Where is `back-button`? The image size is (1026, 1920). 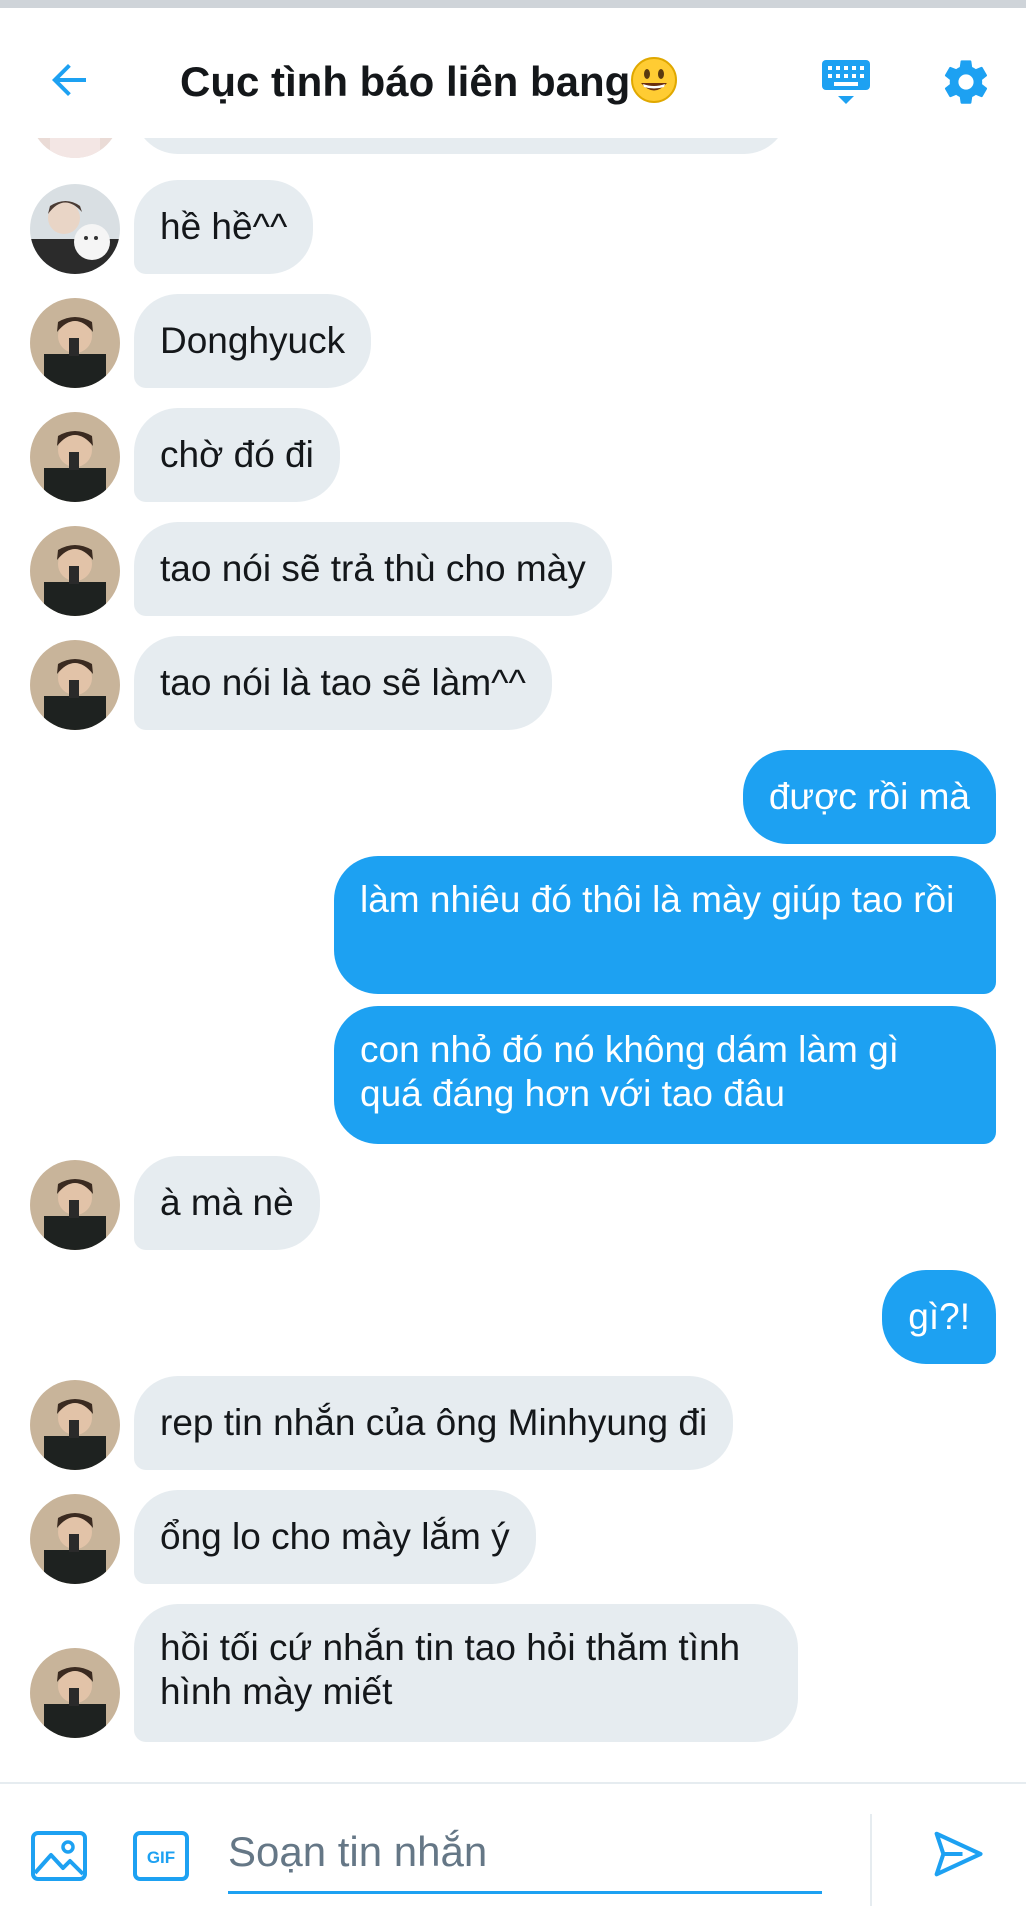
back-button is located at coordinates (70, 80).